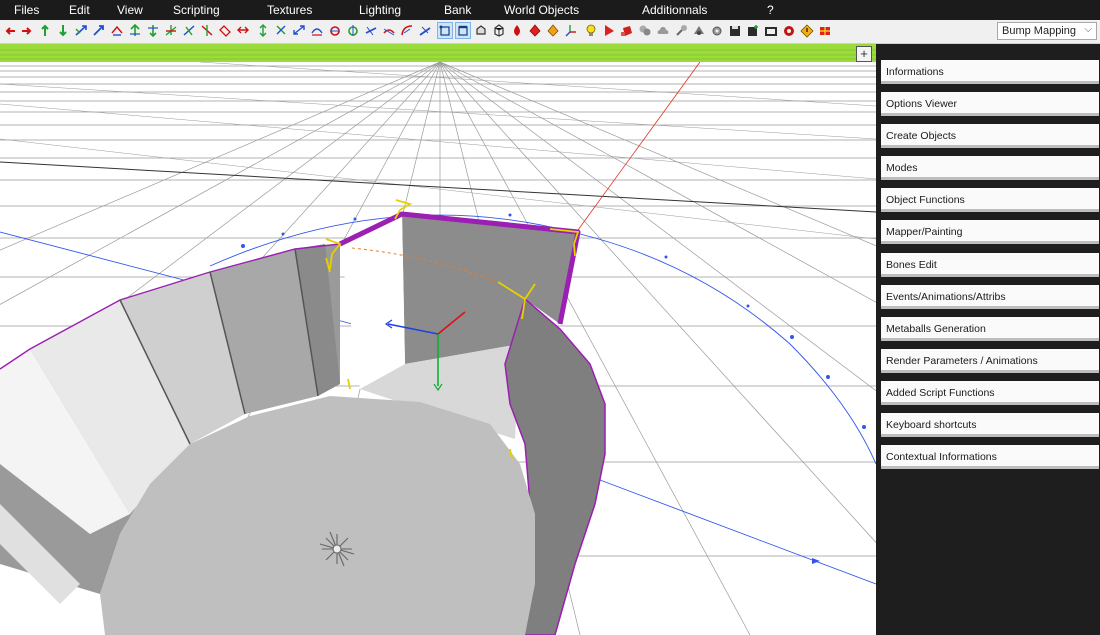  What do you see at coordinates (371, 30) in the screenshot?
I see `rotate-local-z-icon` at bounding box center [371, 30].